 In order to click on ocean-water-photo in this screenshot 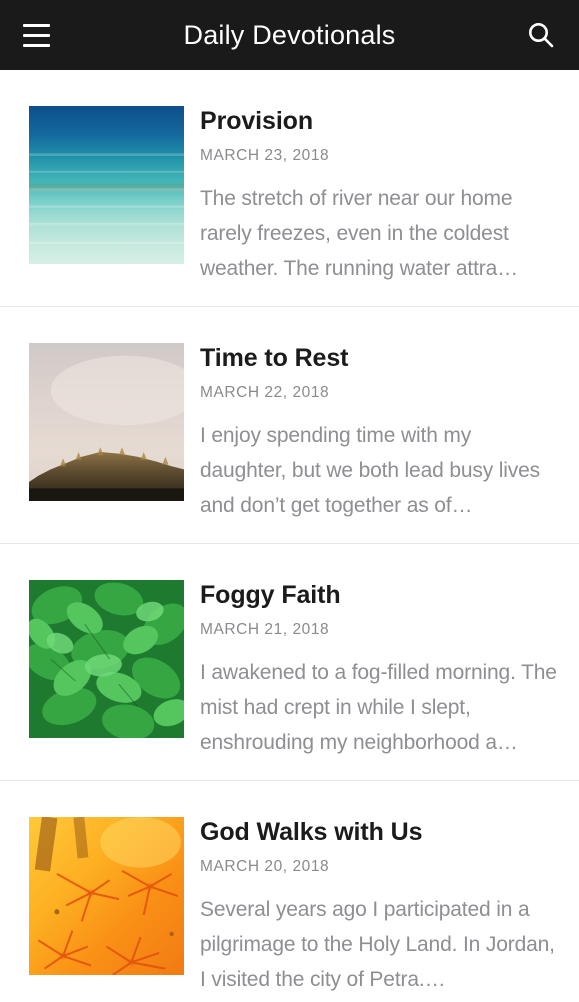, I will do `click(106, 185)`.